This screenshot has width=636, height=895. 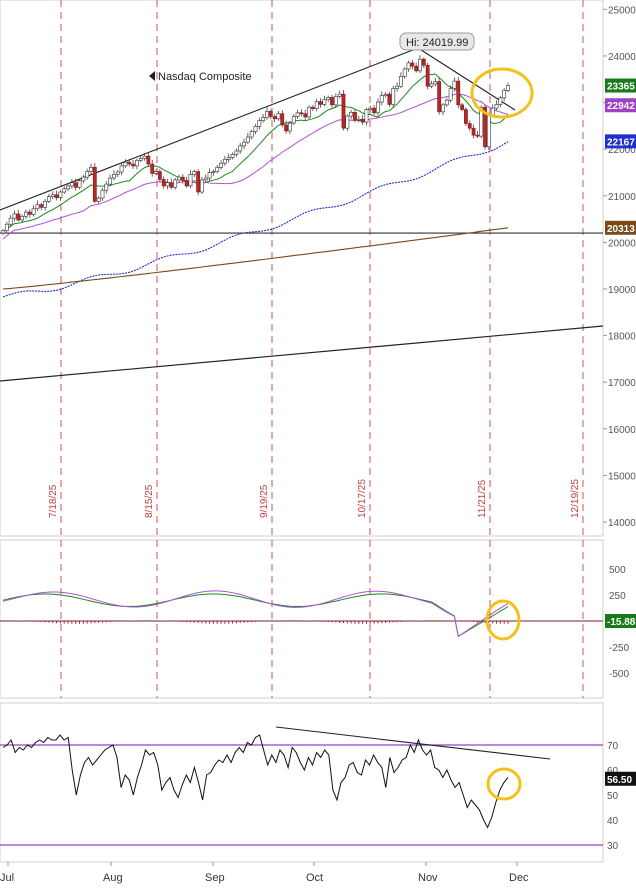 I want to click on price-ytick-label: 17000, so click(x=622, y=383).